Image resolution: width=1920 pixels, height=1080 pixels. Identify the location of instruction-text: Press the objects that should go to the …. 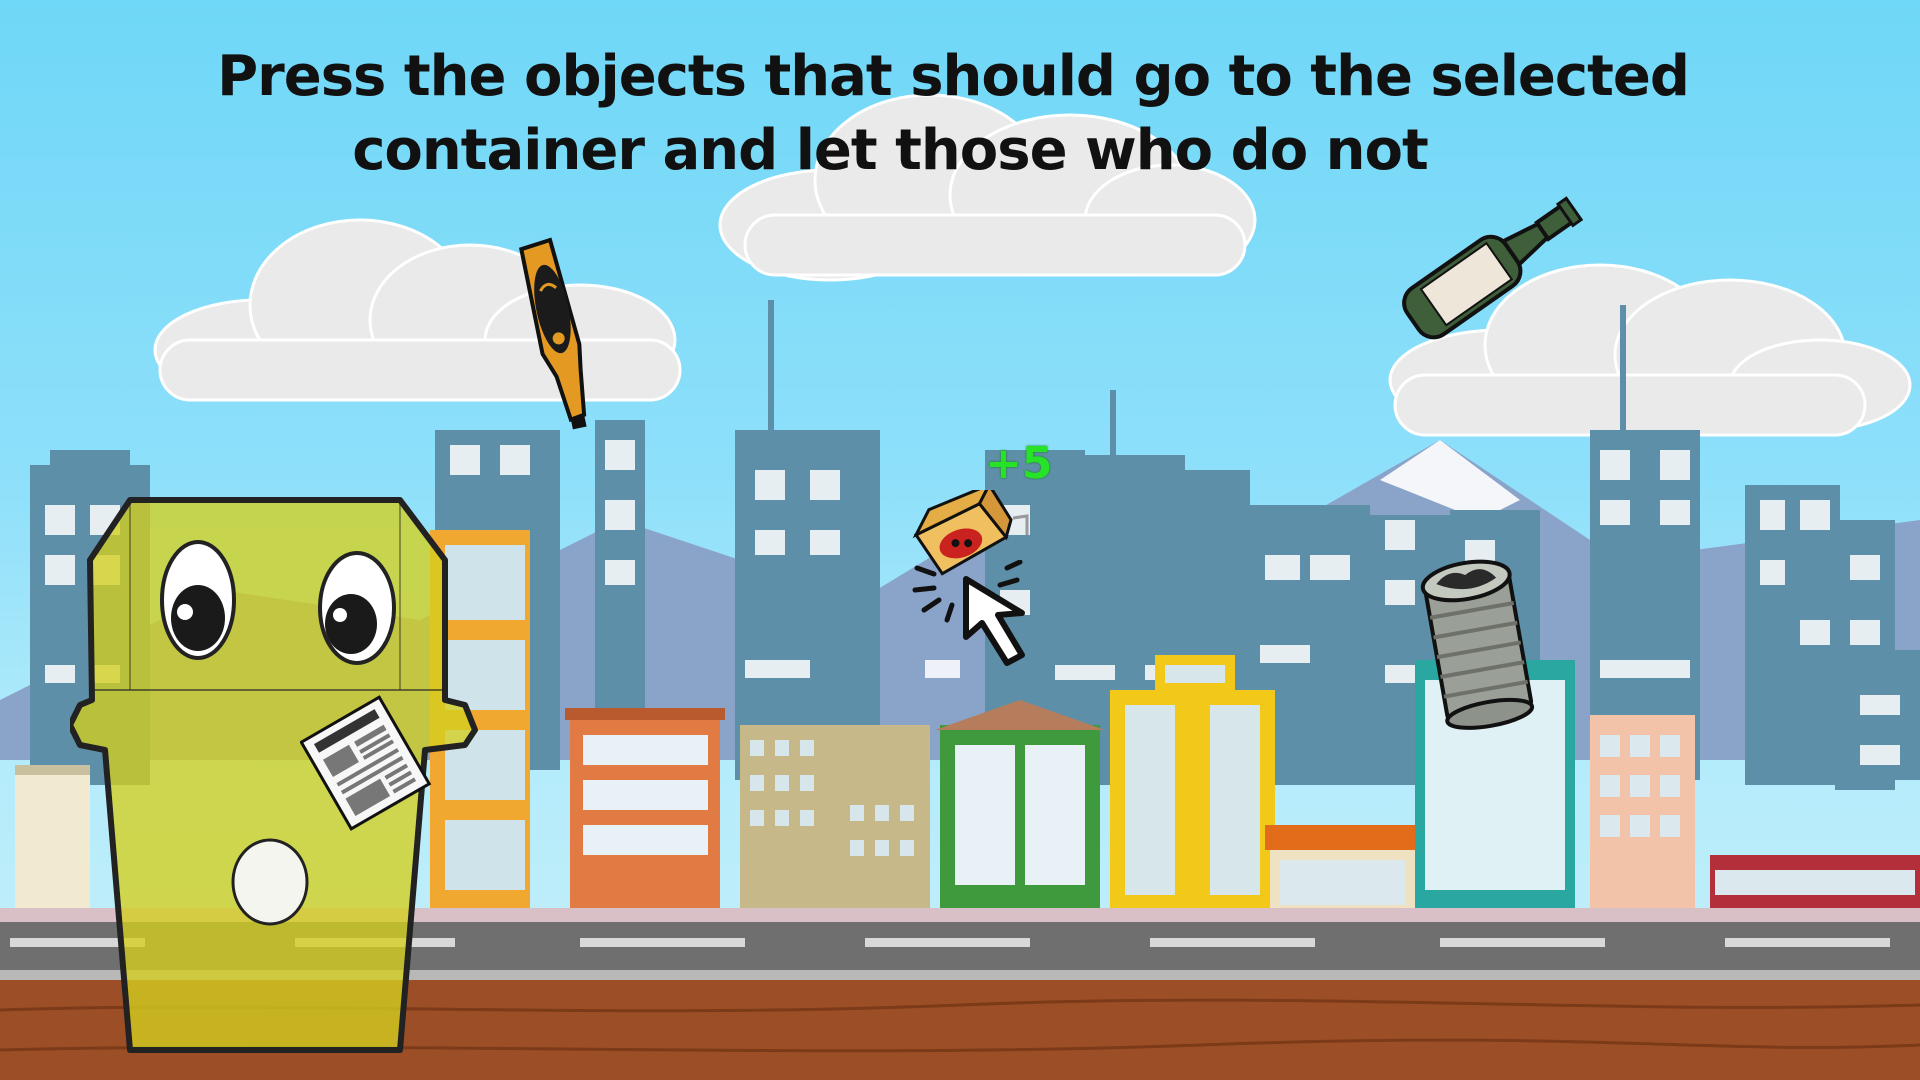
(960, 114).